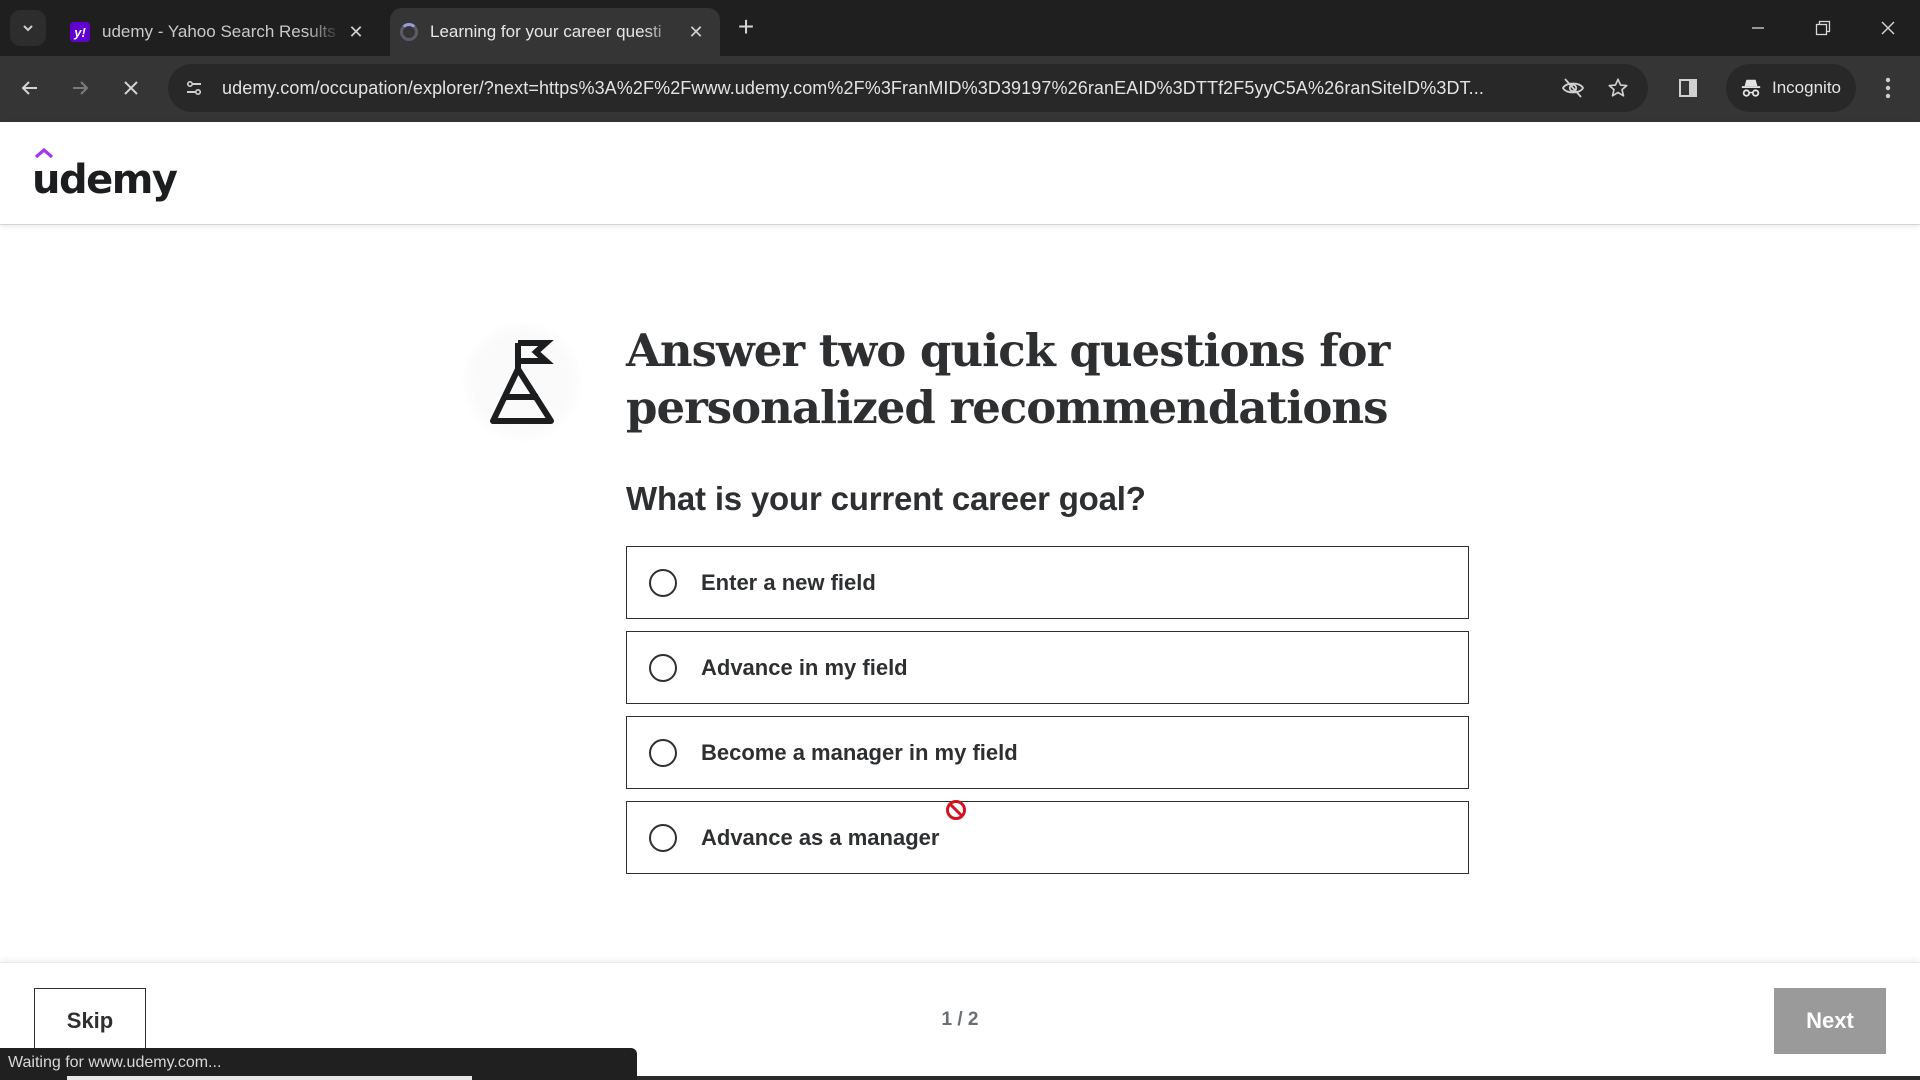  Describe the element at coordinates (546, 31) in the screenshot. I see `tab-title: Learning for your career questi` at that location.